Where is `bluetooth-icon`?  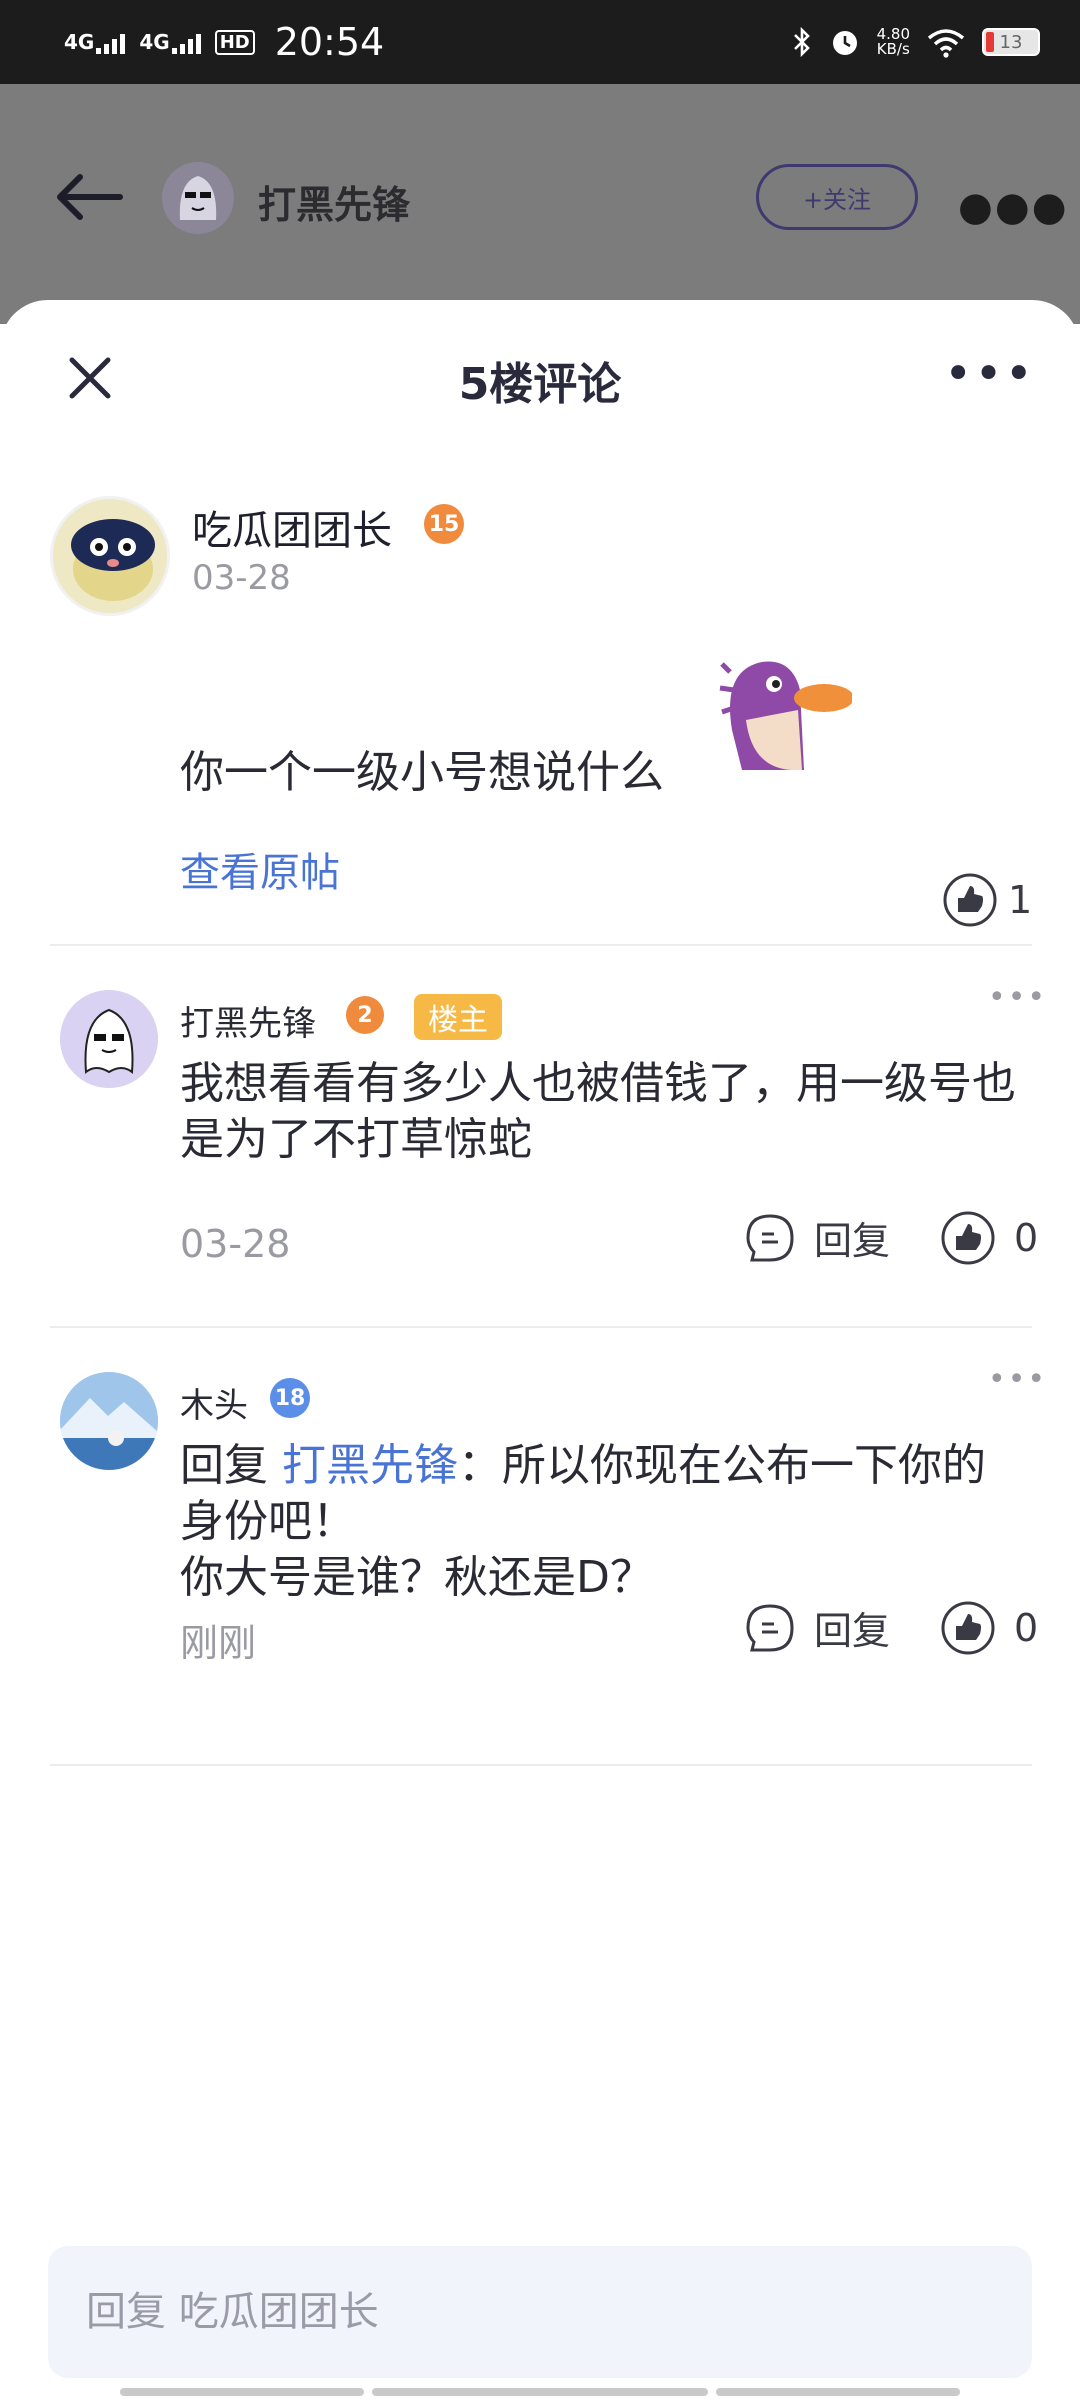 bluetooth-icon is located at coordinates (801, 42).